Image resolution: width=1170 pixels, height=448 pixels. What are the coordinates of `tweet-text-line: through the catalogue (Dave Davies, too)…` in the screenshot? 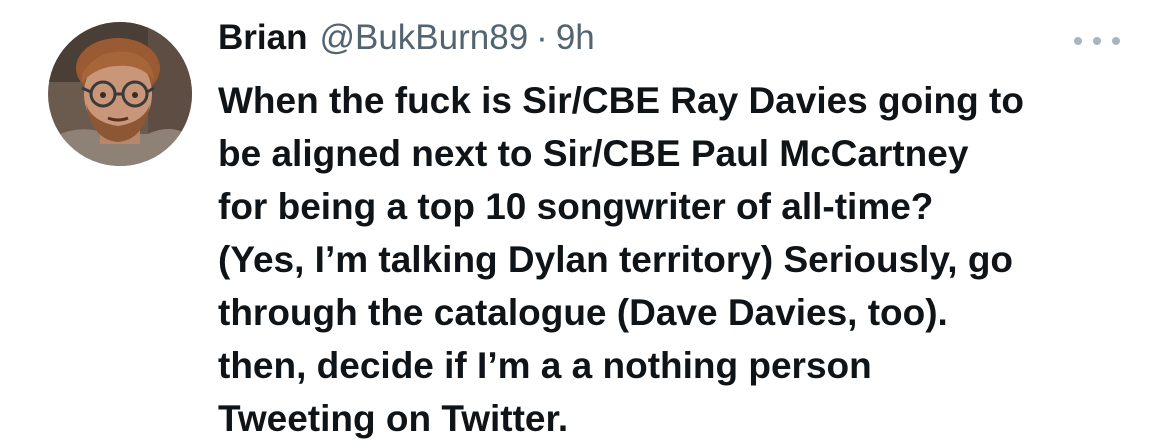 It's located at (583, 312).